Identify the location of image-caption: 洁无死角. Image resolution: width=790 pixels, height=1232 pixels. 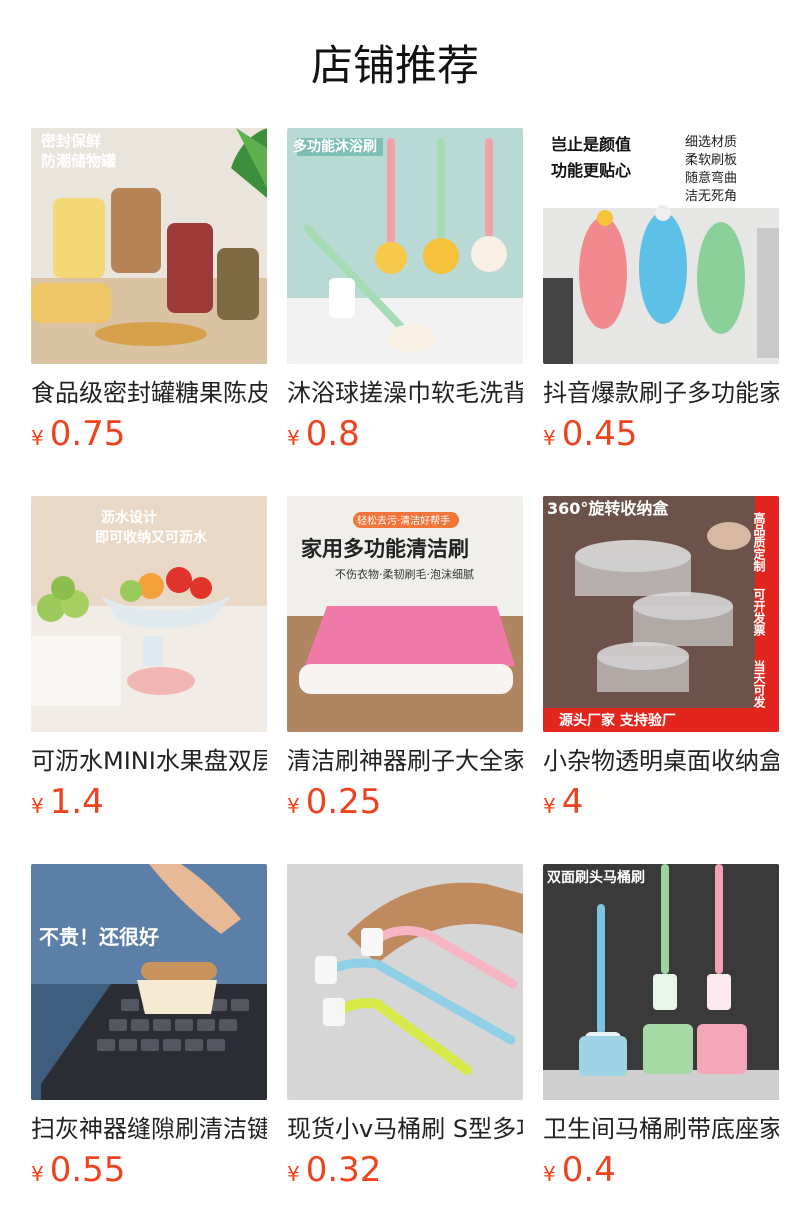
(711, 196).